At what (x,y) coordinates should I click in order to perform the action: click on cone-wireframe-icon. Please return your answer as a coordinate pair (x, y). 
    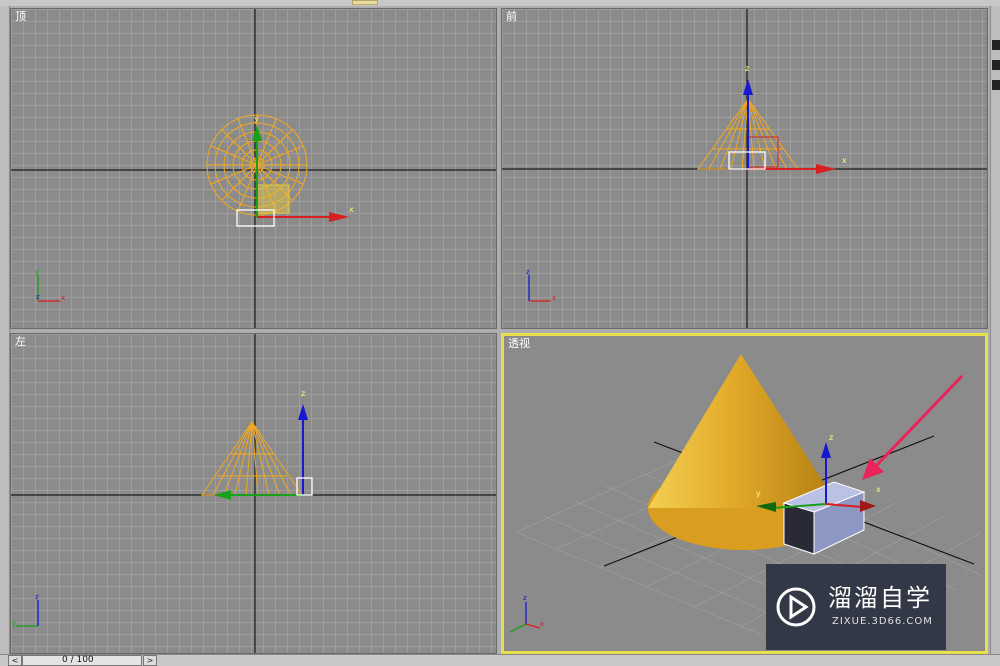
    Looking at the image, I should click on (252, 458).